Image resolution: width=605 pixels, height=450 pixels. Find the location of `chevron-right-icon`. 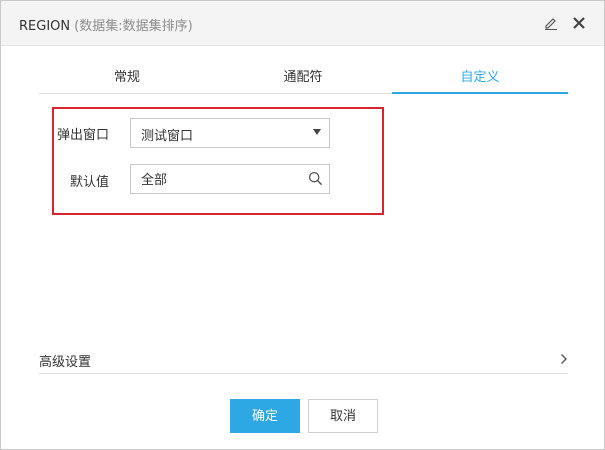

chevron-right-icon is located at coordinates (564, 359).